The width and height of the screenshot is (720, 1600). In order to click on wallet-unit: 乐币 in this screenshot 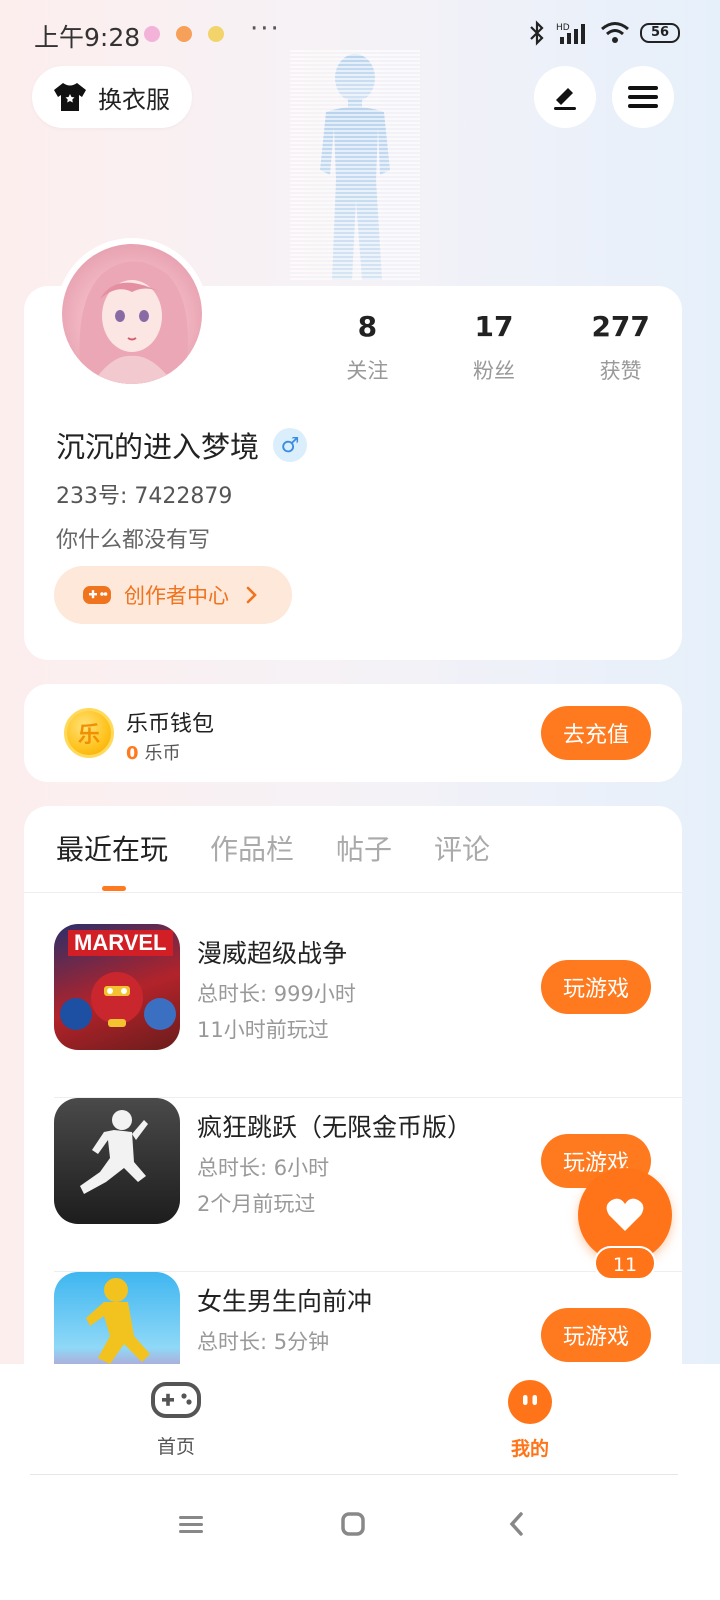, I will do `click(162, 753)`.